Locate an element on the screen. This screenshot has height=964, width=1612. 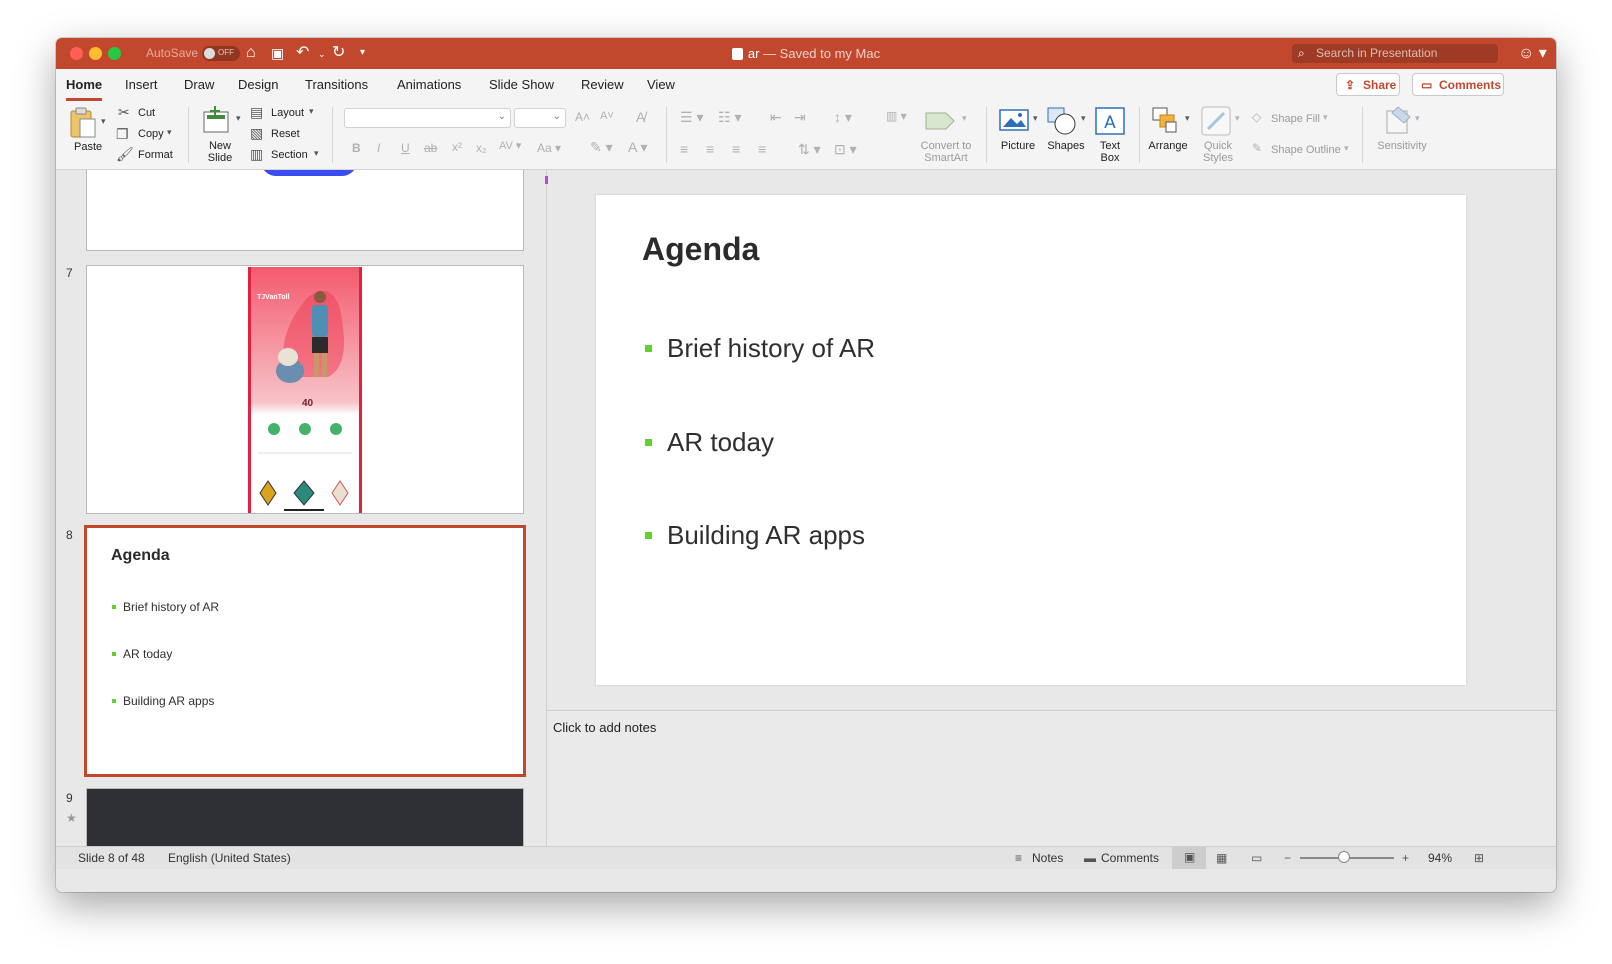
line-spacing-icon: ↕ ▾ is located at coordinates (843, 117).